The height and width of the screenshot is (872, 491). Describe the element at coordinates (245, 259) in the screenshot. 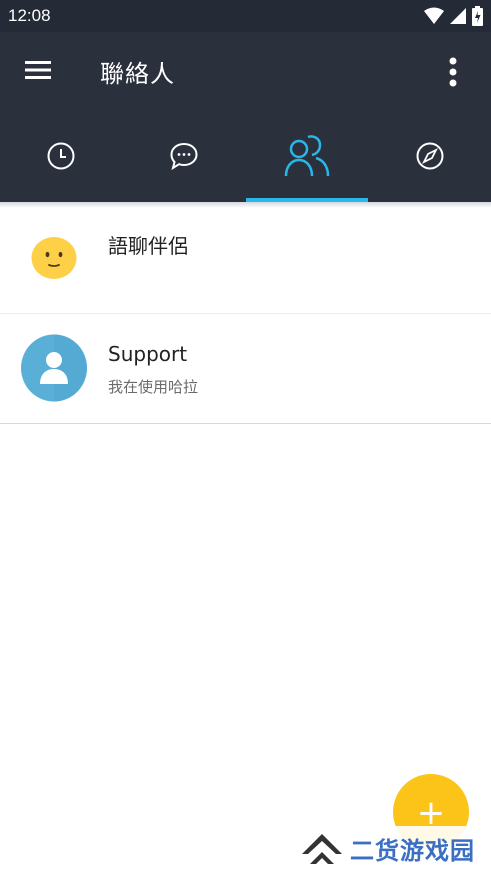

I see `contact-row: 語聊伴侶` at that location.